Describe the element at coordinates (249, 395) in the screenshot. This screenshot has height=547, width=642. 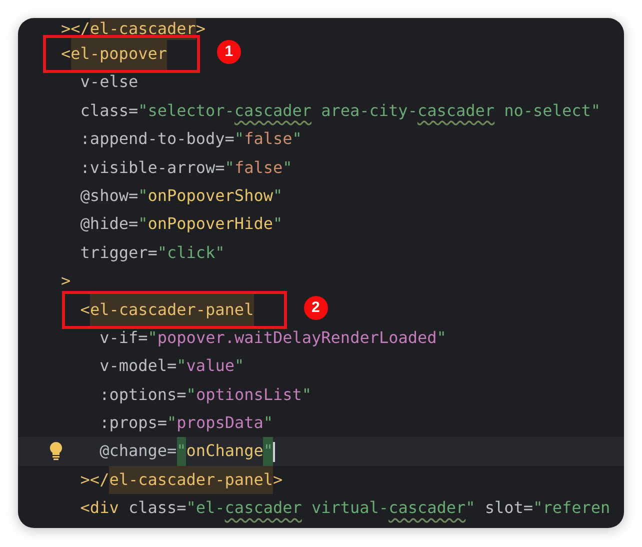
I see `code-token: optionsList` at that location.